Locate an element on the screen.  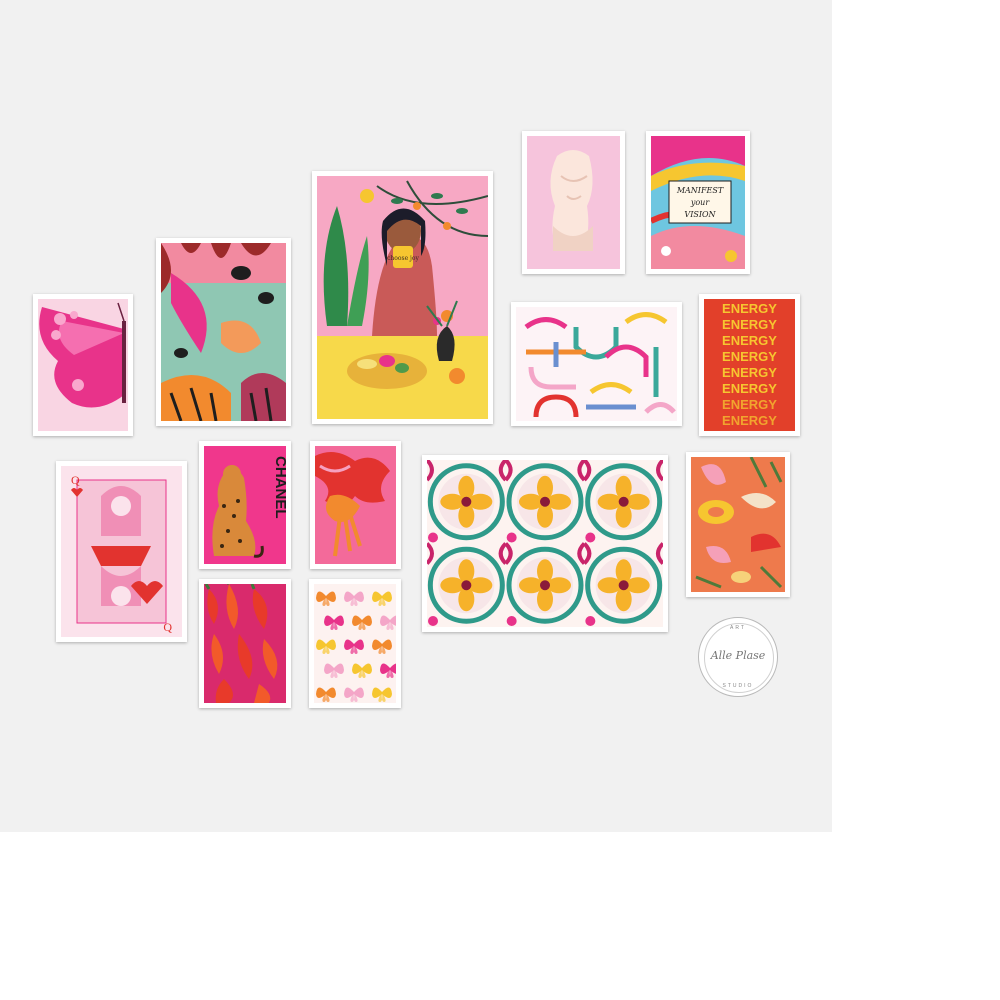
manifest-line3: VISION is located at coordinates (700, 214).